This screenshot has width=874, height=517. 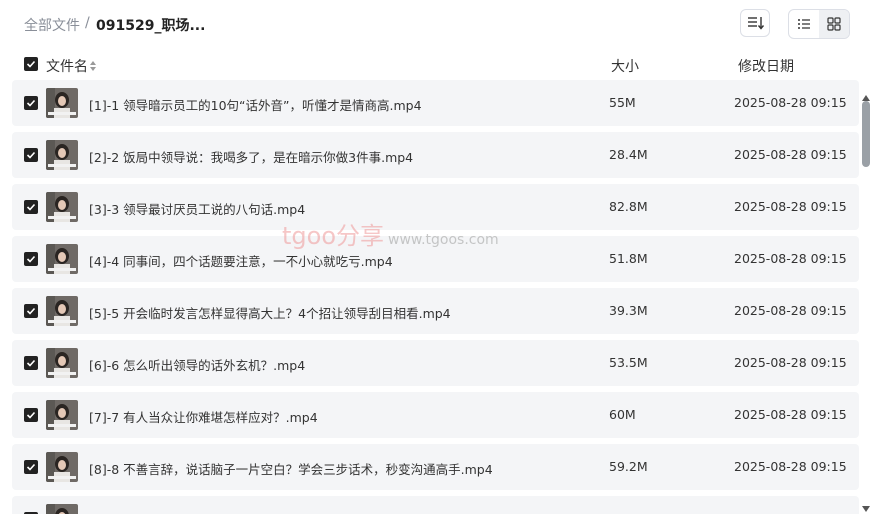 I want to click on sort-icon, so click(x=756, y=23).